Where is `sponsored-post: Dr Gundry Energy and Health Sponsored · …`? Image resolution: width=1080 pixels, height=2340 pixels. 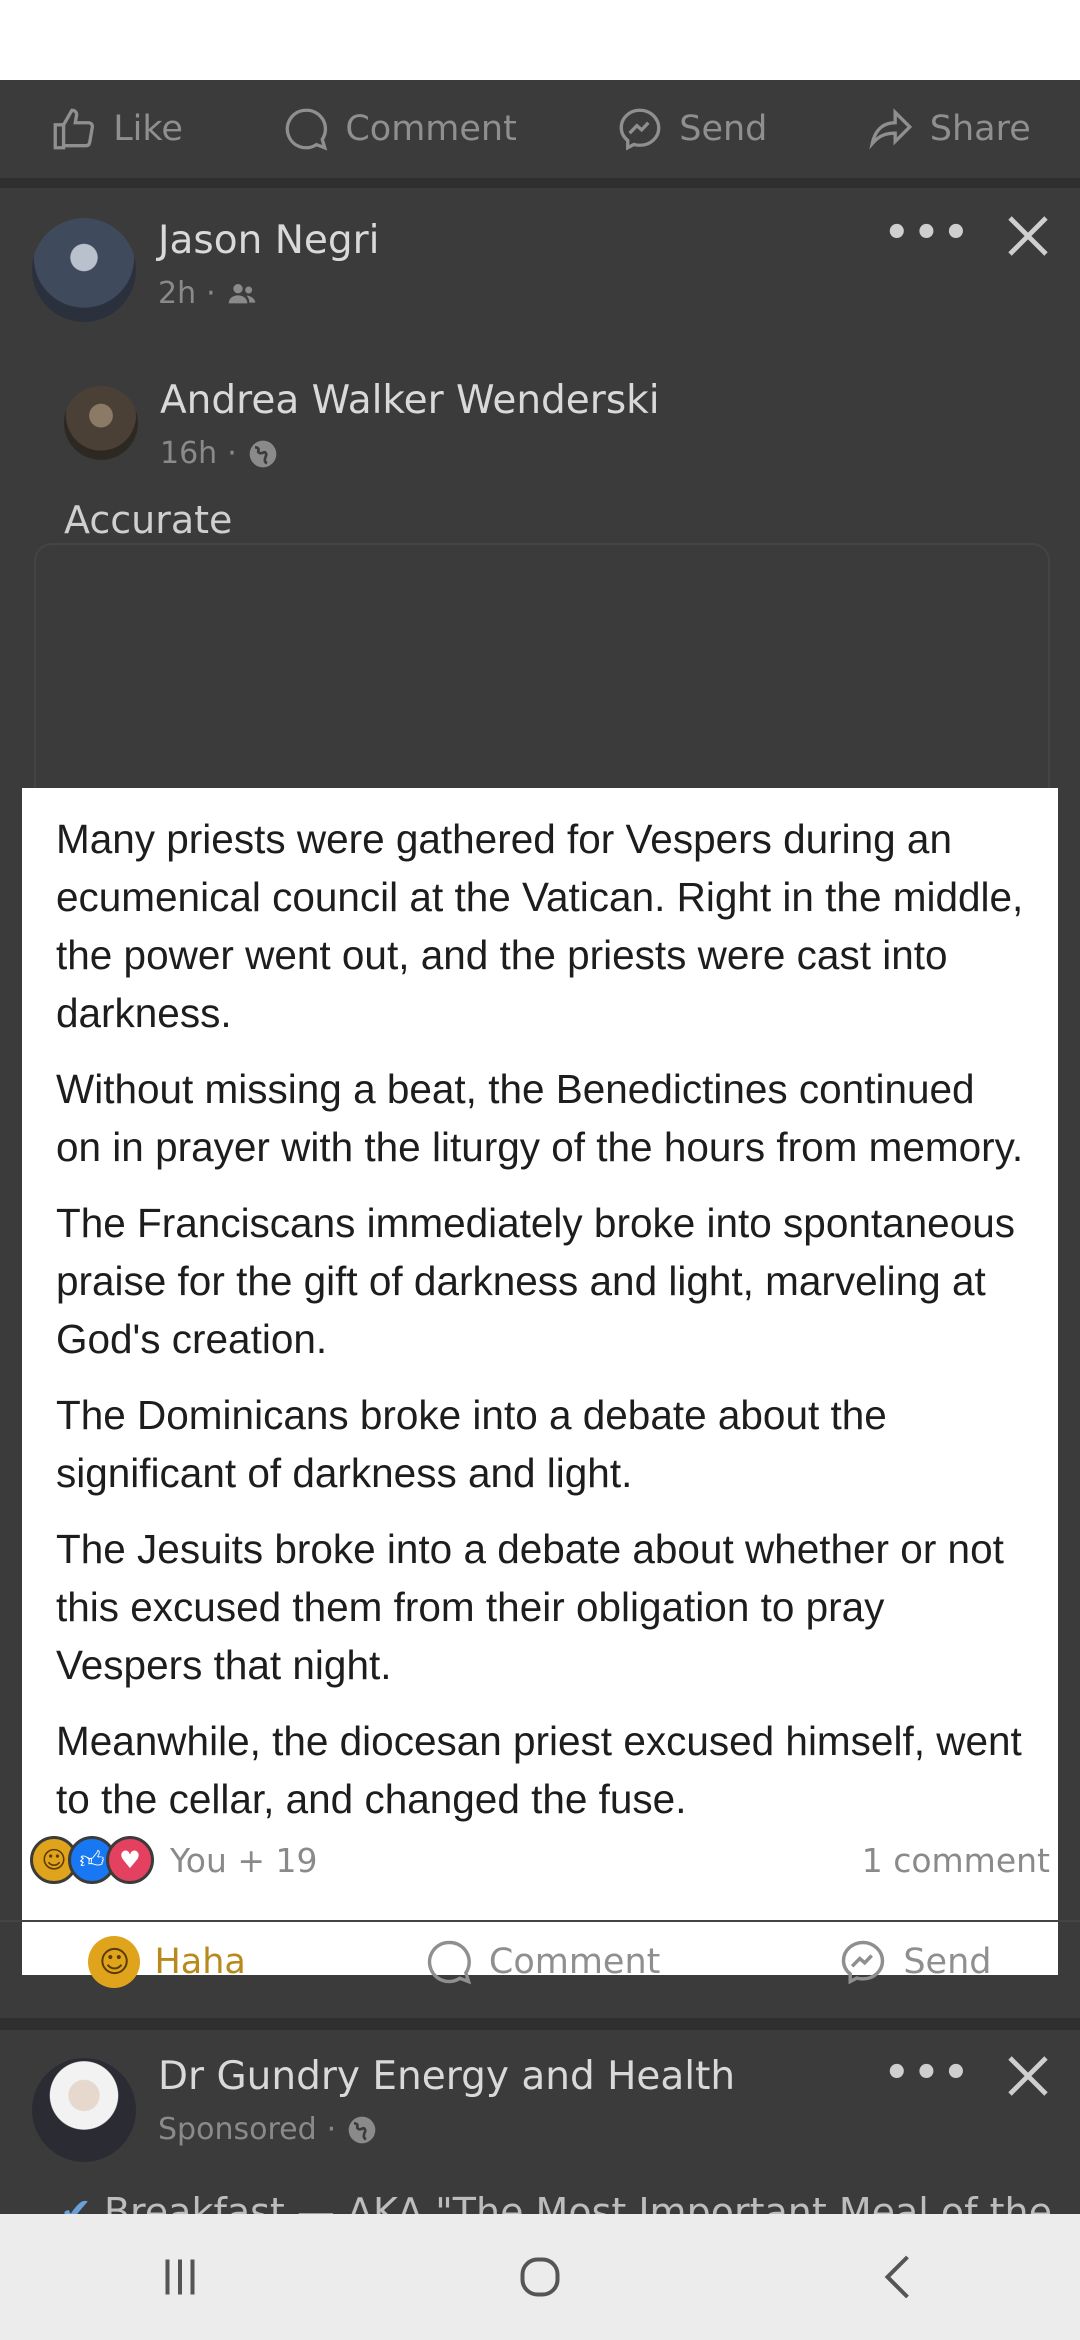 sponsored-post: Dr Gundry Energy and Health Sponsored · … is located at coordinates (540, 2125).